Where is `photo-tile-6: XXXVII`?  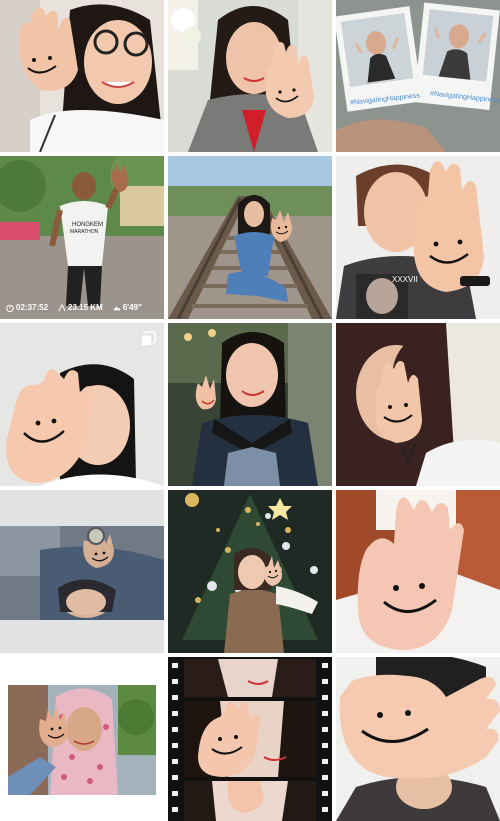 photo-tile-6: XXXVII is located at coordinates (418, 237).